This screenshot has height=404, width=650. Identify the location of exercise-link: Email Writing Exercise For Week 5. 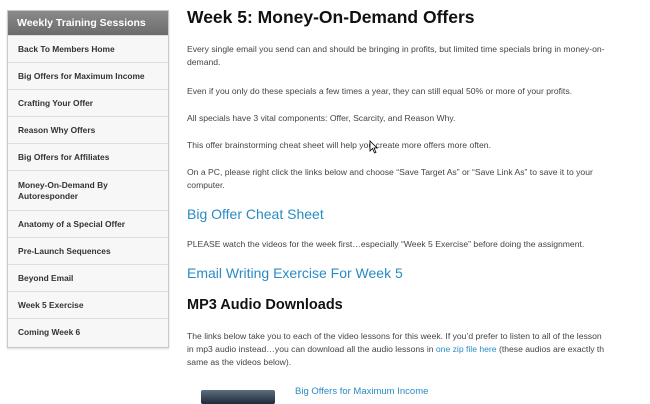
(295, 273).